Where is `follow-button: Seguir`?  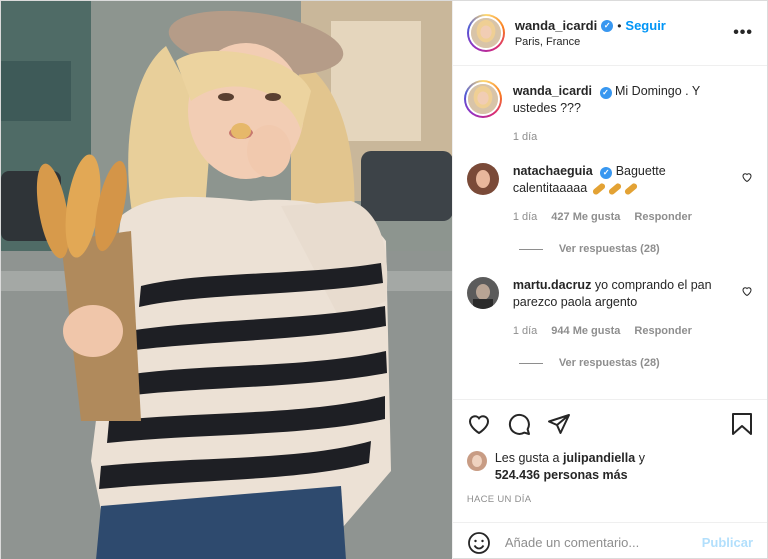
follow-button: Seguir is located at coordinates (645, 25).